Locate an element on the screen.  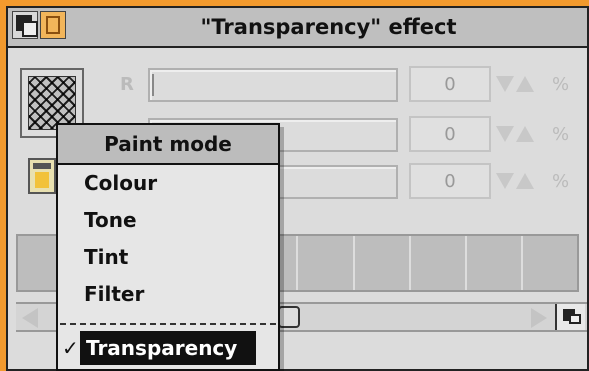
check-mark-icon: ✓ is located at coordinates (70, 348).